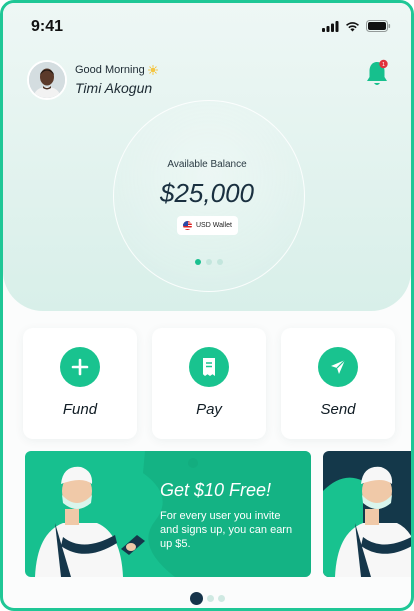  I want to click on balance-carousel-dots, so click(209, 262).